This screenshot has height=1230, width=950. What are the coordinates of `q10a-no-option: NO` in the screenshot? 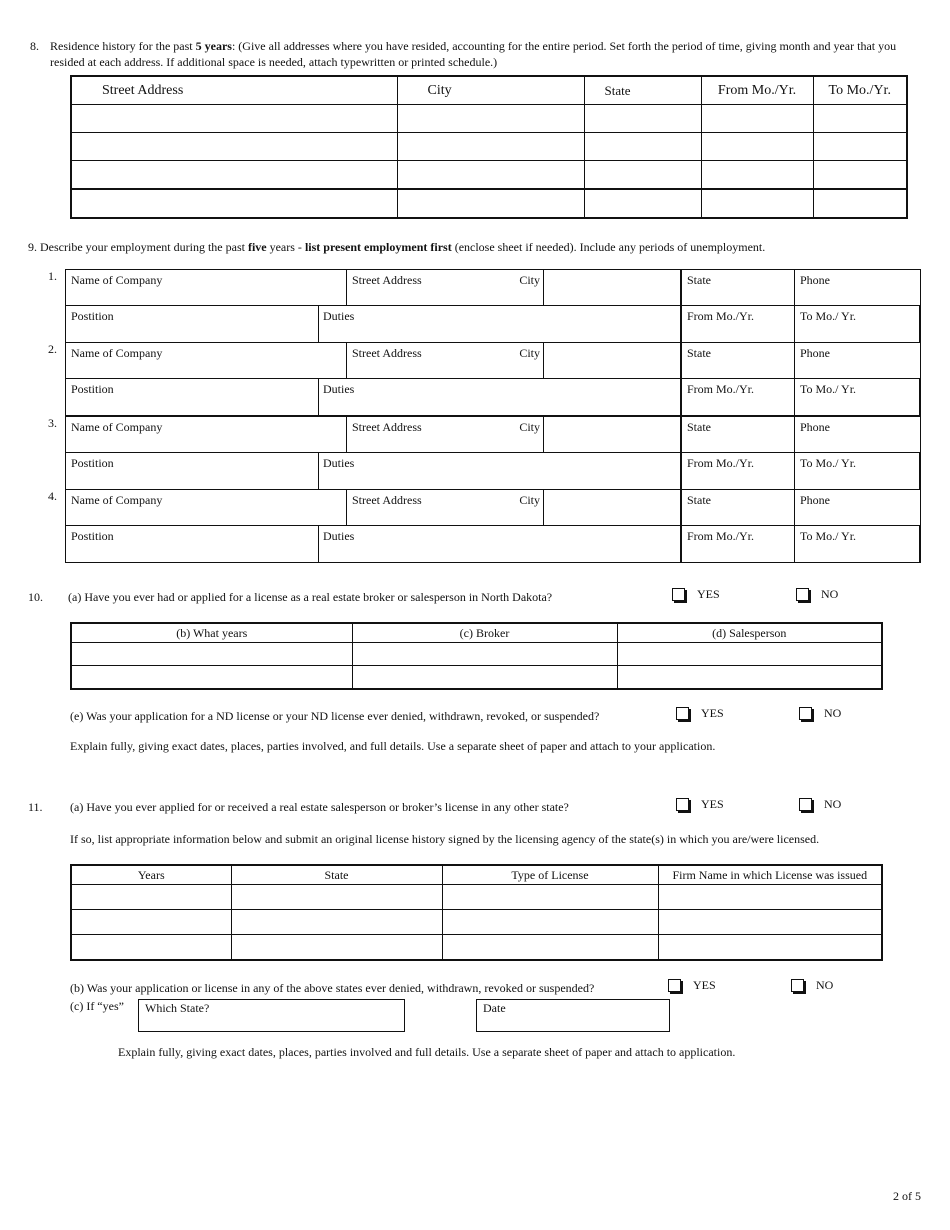 It's located at (817, 594).